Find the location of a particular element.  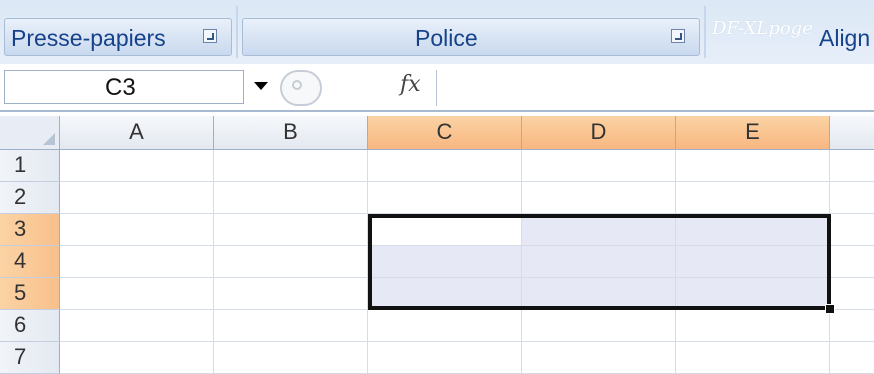

cell-f4 is located at coordinates (852, 262).